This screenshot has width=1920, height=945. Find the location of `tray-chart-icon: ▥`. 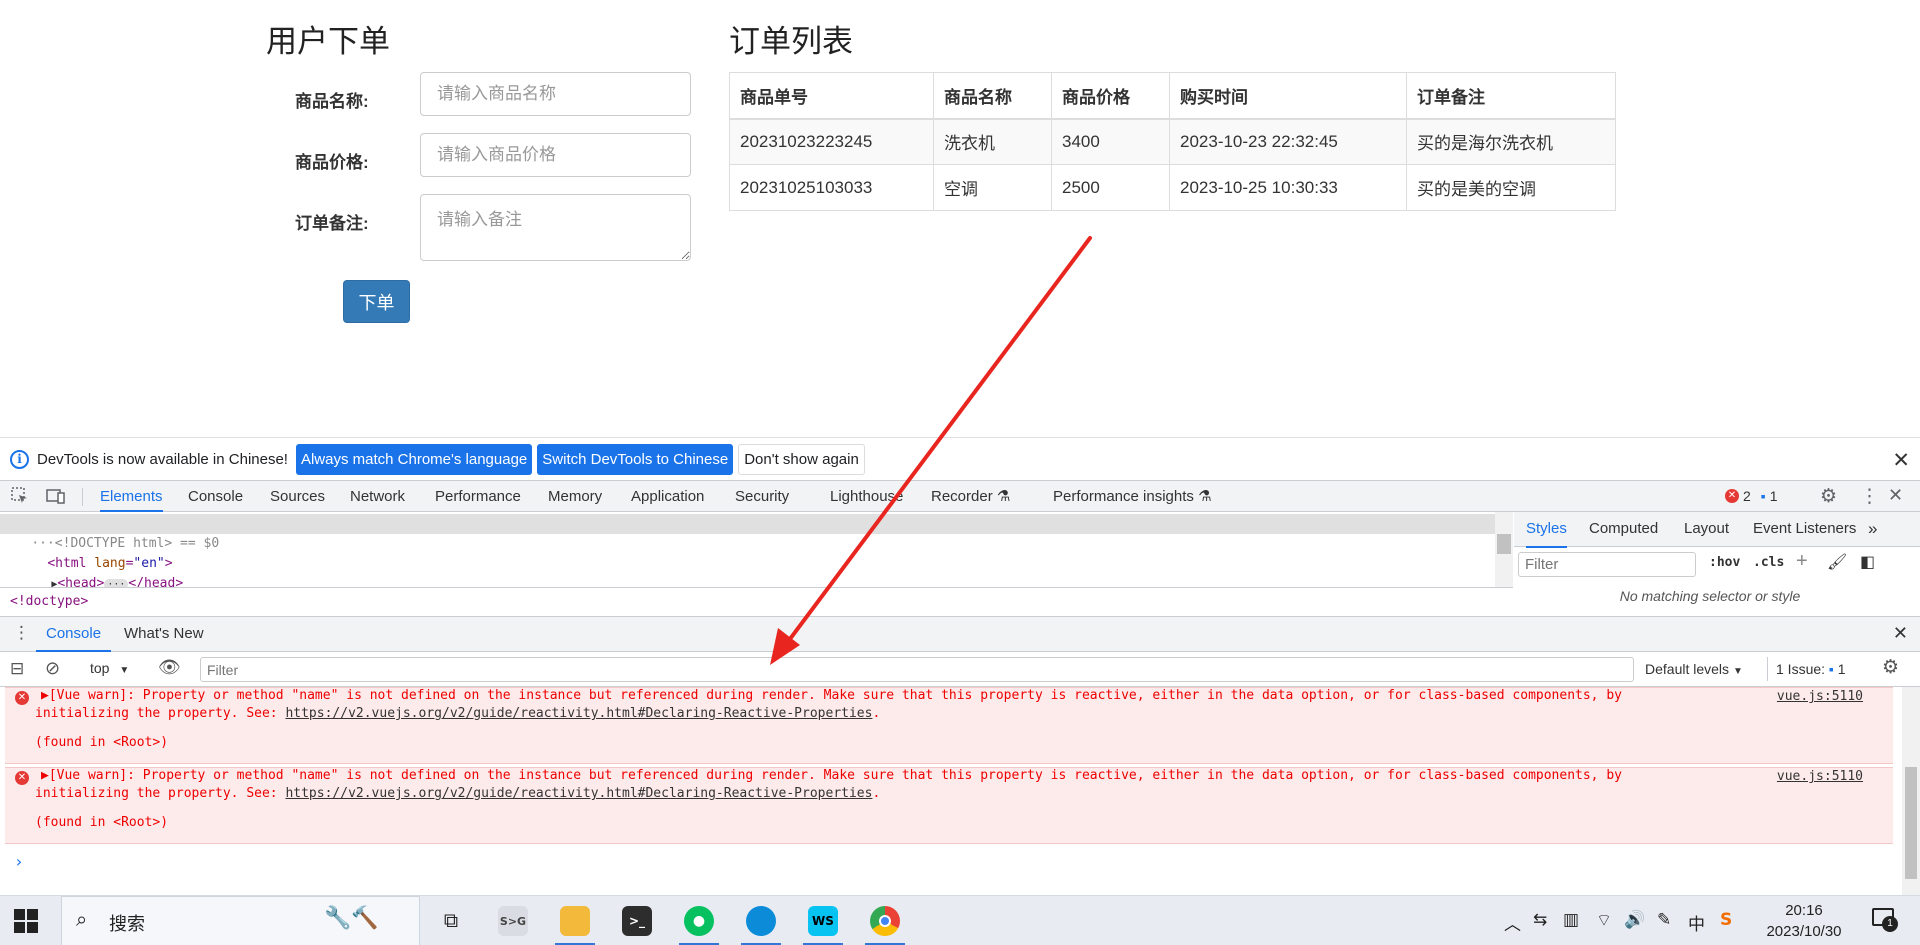

tray-chart-icon: ▥ is located at coordinates (1571, 920).